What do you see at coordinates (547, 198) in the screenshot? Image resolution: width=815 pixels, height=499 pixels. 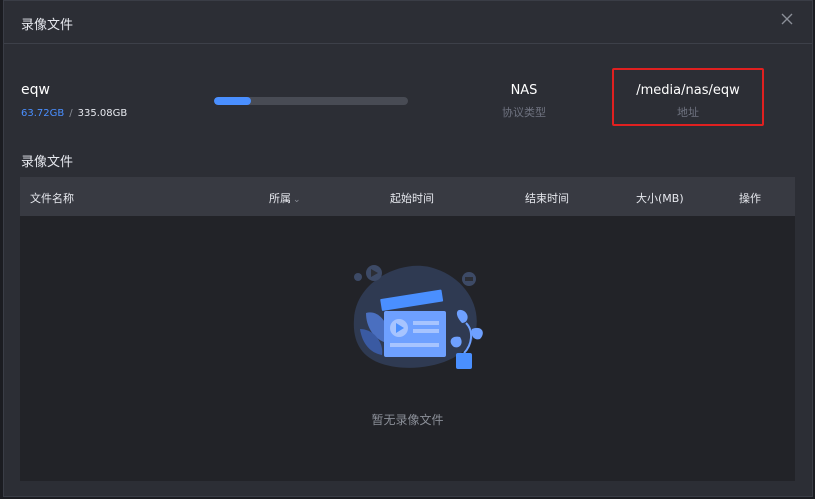 I see `column-end-time: 结束时间` at bounding box center [547, 198].